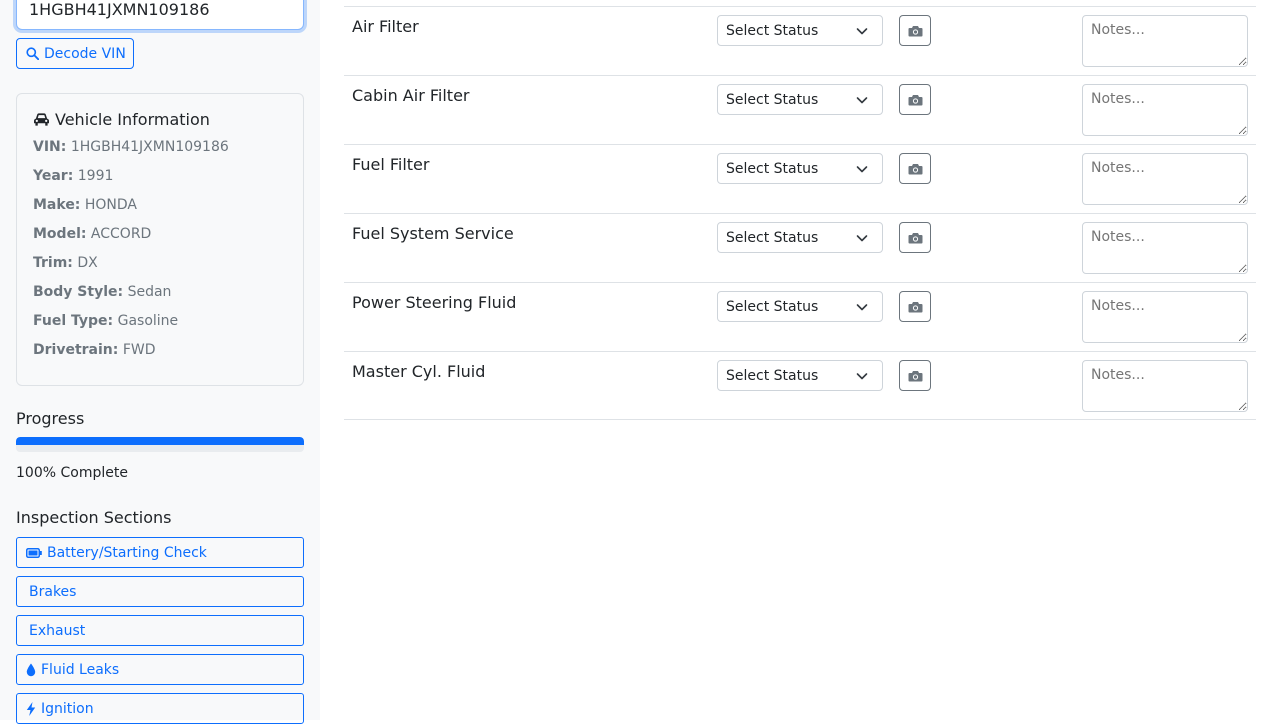  What do you see at coordinates (132, 119) in the screenshot?
I see `vehicle-info-title-text: Vehicle Information` at bounding box center [132, 119].